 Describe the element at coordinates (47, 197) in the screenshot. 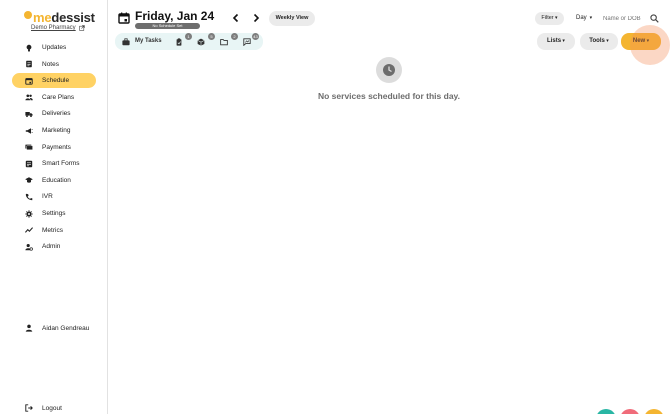

I see `sidebar-item-label: IVR` at that location.